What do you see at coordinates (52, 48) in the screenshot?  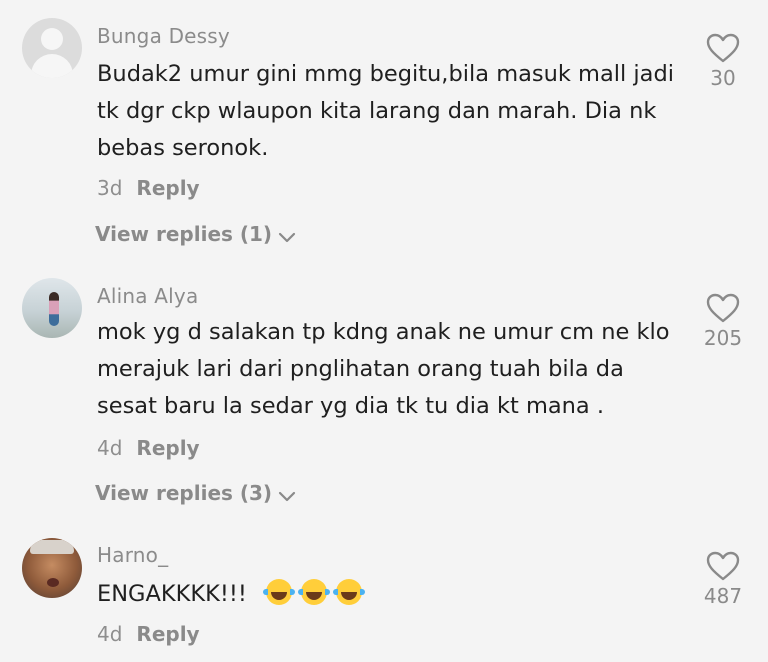 I see `default-avatar-icon` at bounding box center [52, 48].